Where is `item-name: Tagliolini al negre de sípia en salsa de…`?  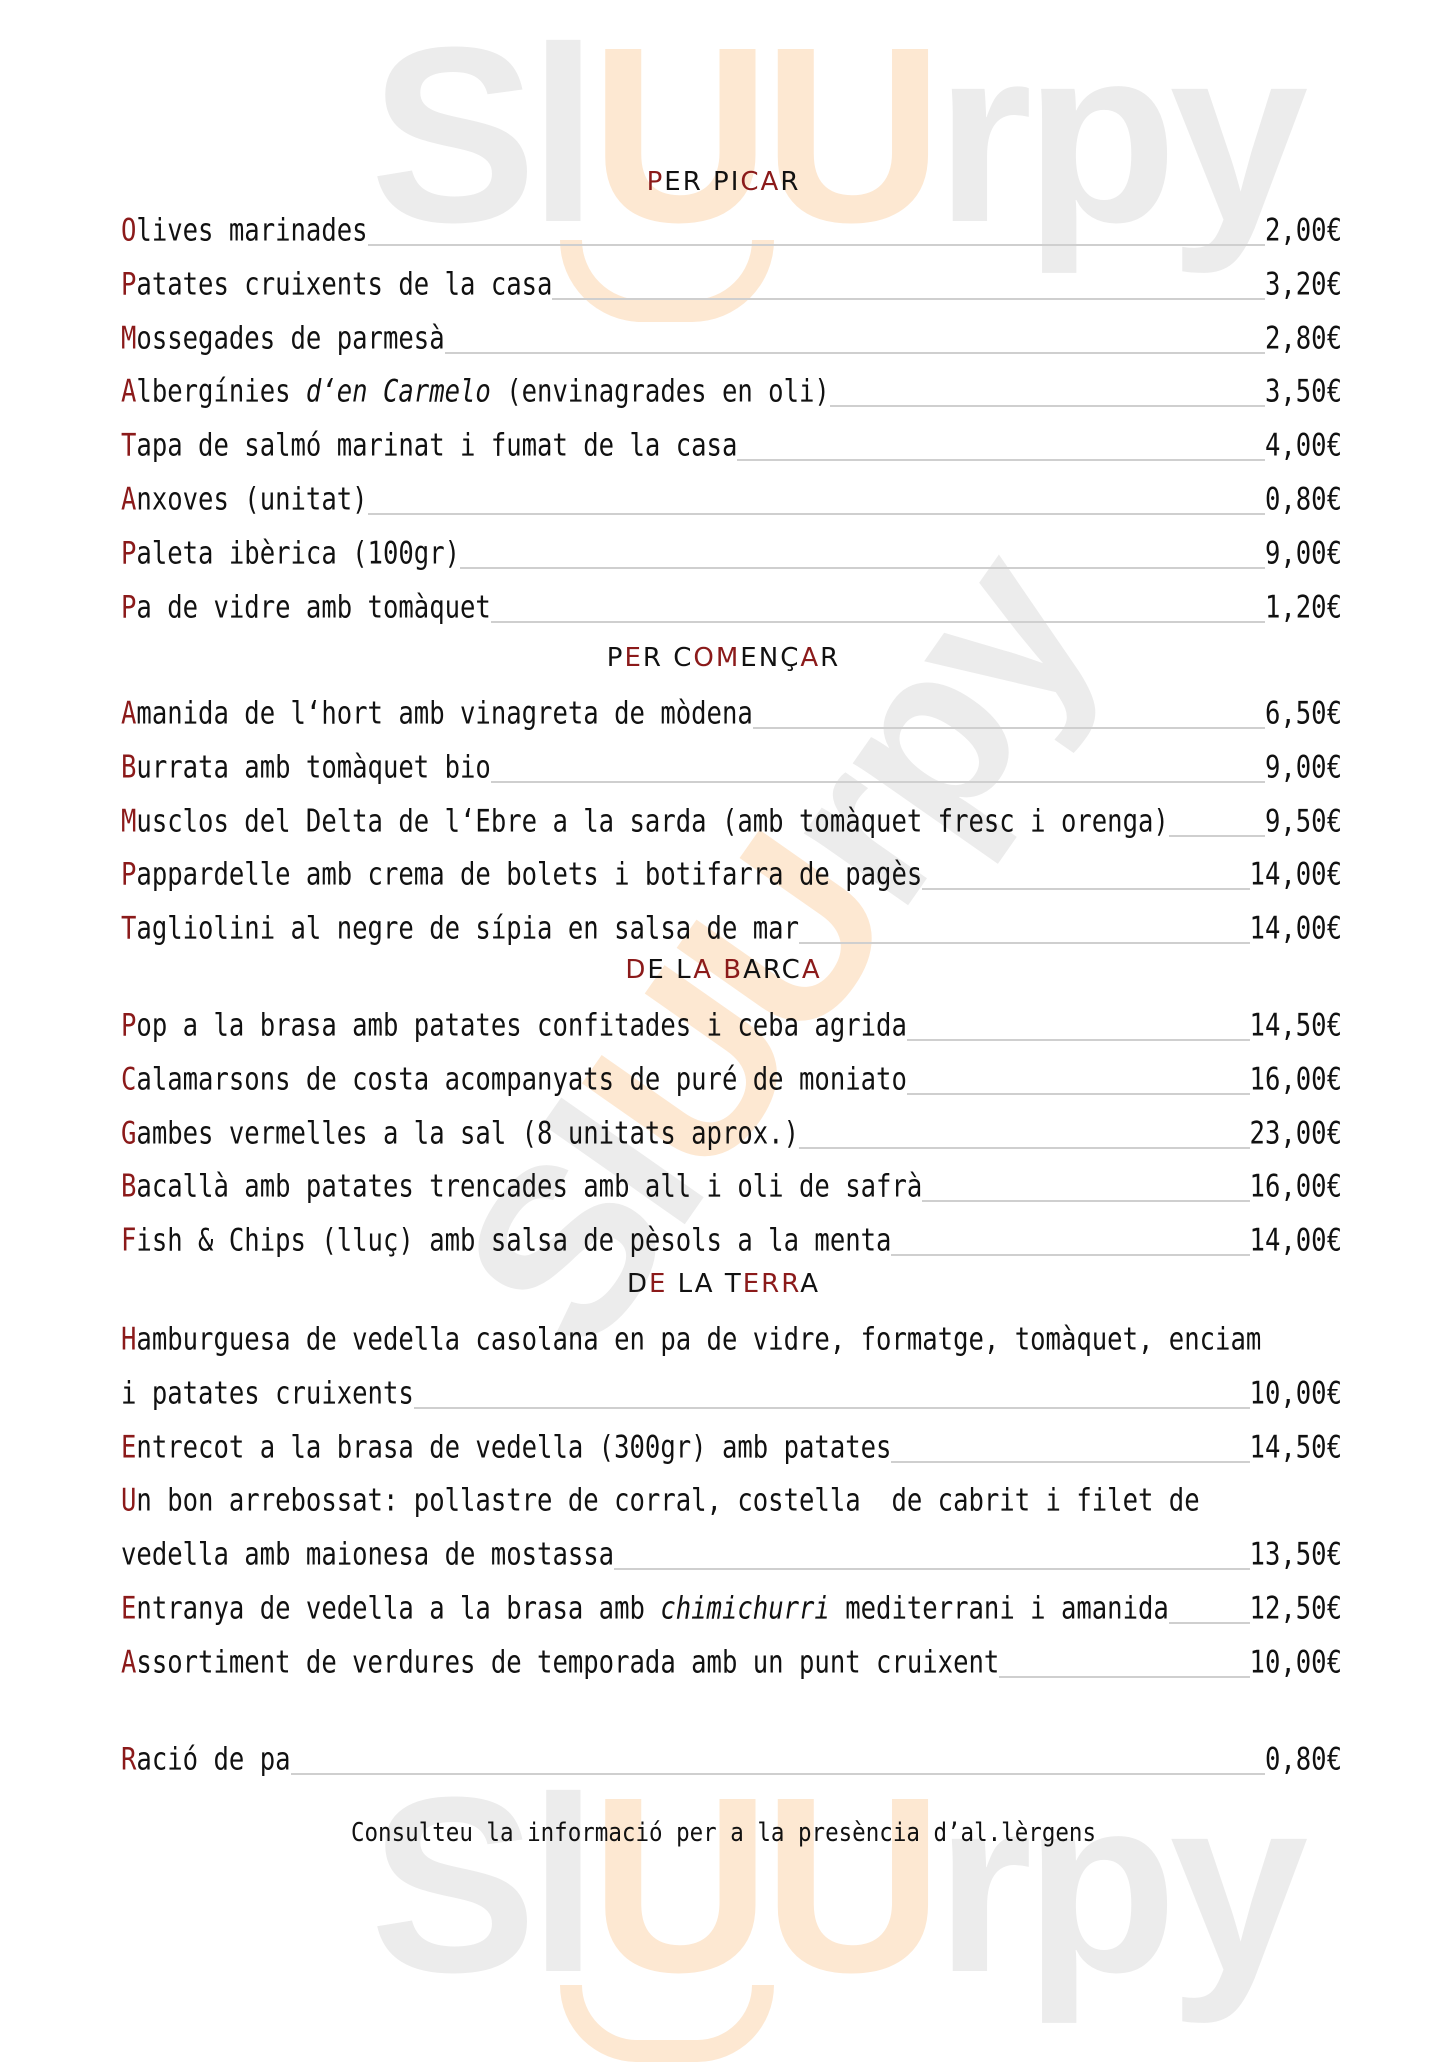 item-name: Tagliolini al negre de sípia en salsa de… is located at coordinates (460, 929).